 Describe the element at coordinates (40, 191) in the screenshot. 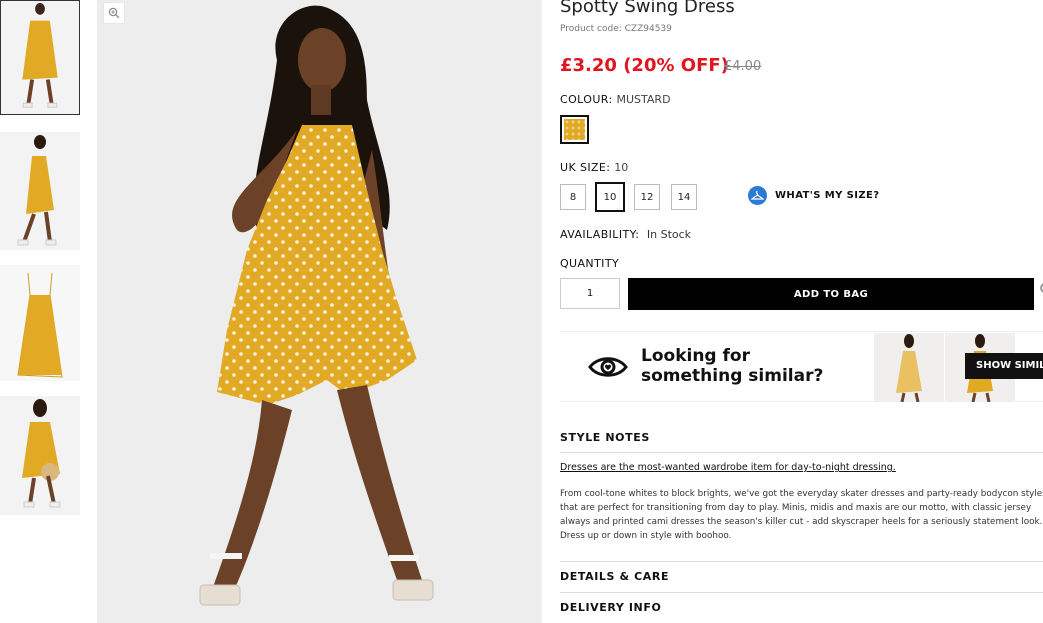

I see `thumbnail-side` at that location.